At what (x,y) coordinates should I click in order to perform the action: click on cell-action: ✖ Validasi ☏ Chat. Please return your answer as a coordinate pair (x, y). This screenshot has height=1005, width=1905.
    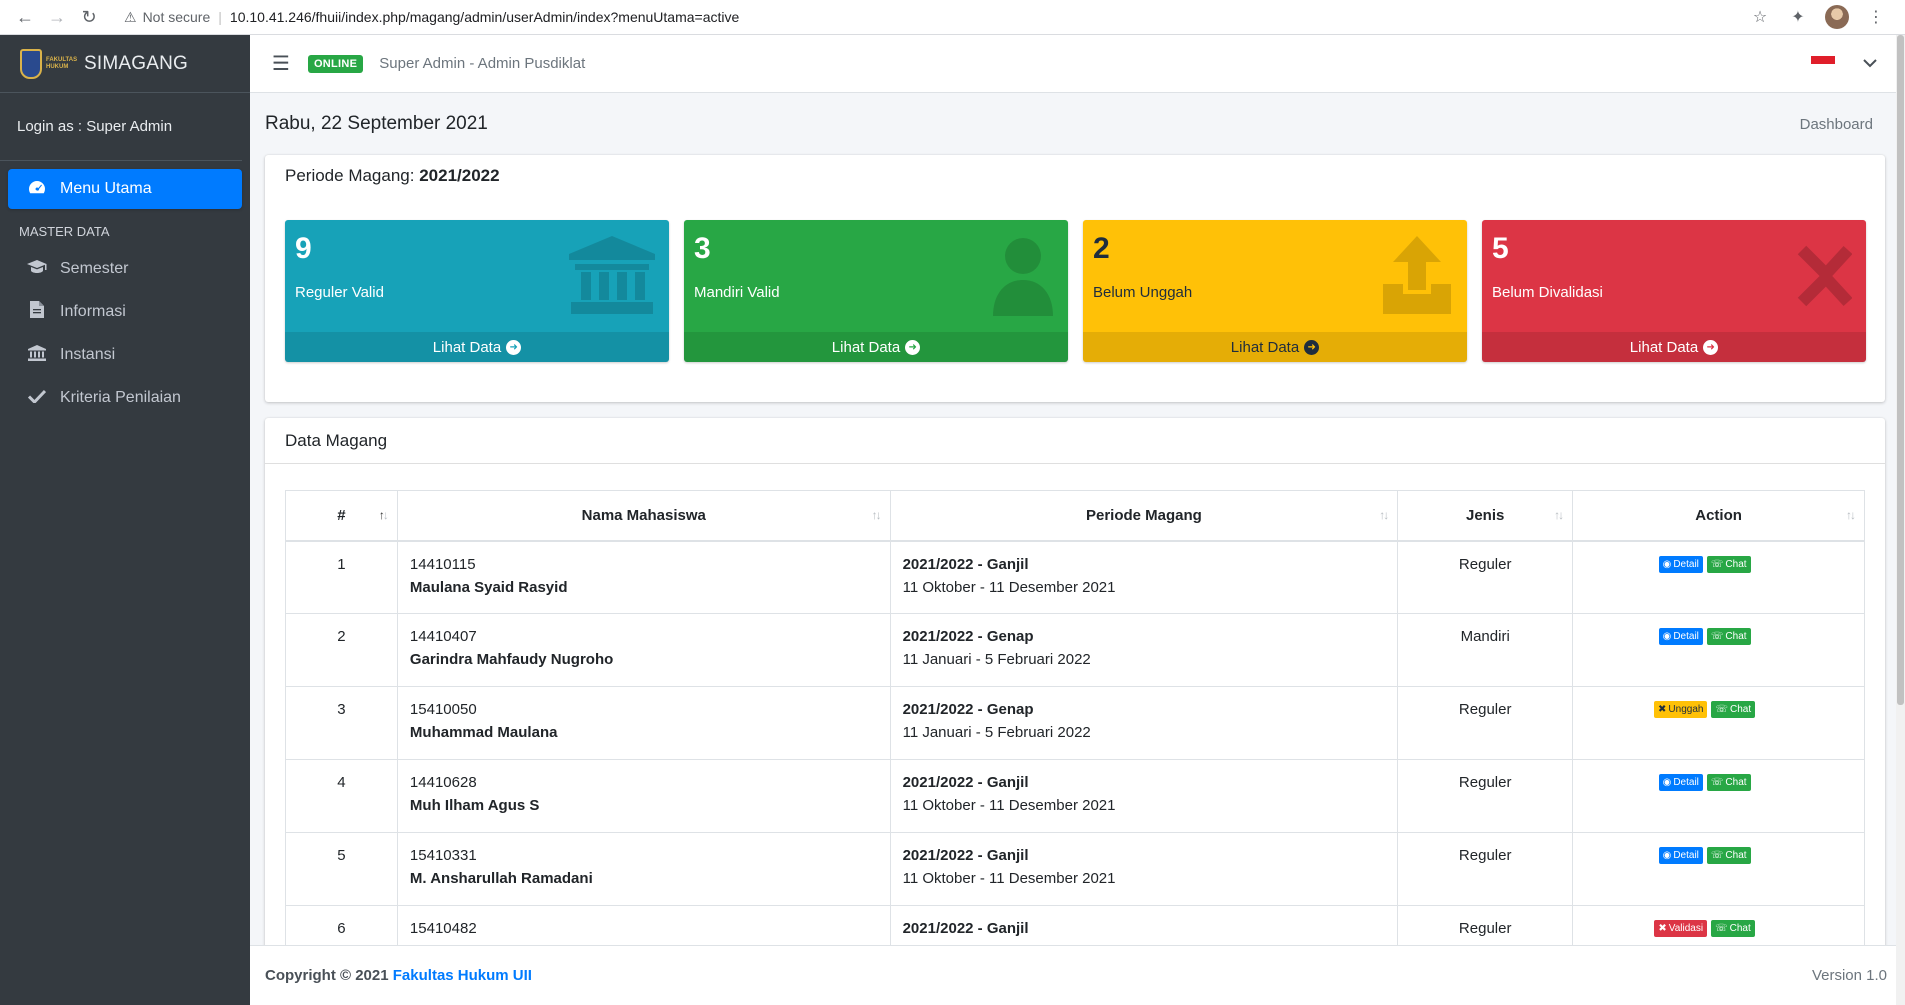
    Looking at the image, I should click on (1718, 925).